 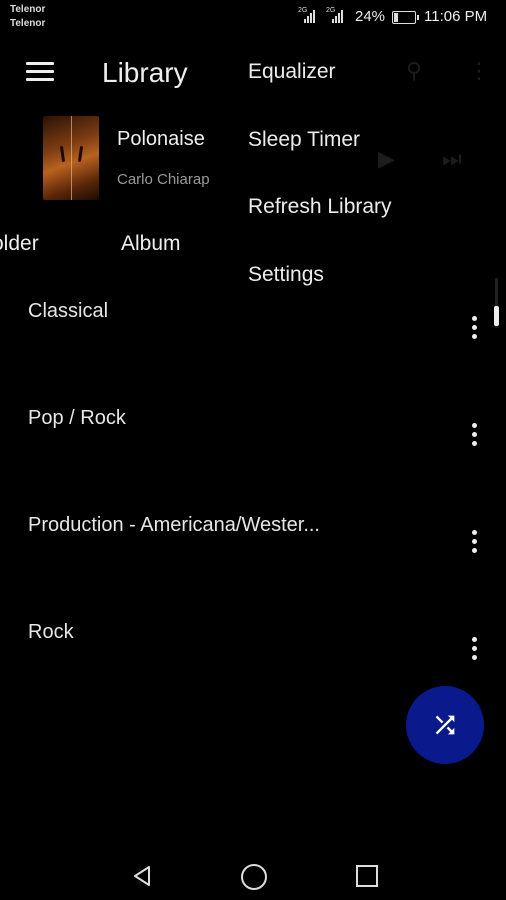 I want to click on home-icon, so click(x=254, y=877).